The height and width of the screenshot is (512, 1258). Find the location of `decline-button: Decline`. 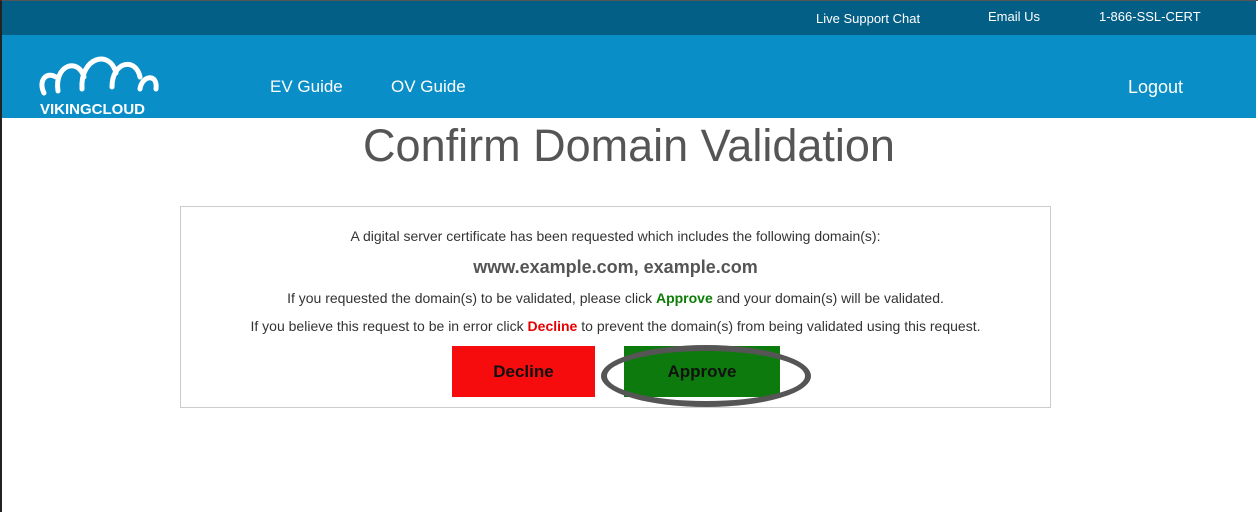

decline-button: Decline is located at coordinates (523, 371).